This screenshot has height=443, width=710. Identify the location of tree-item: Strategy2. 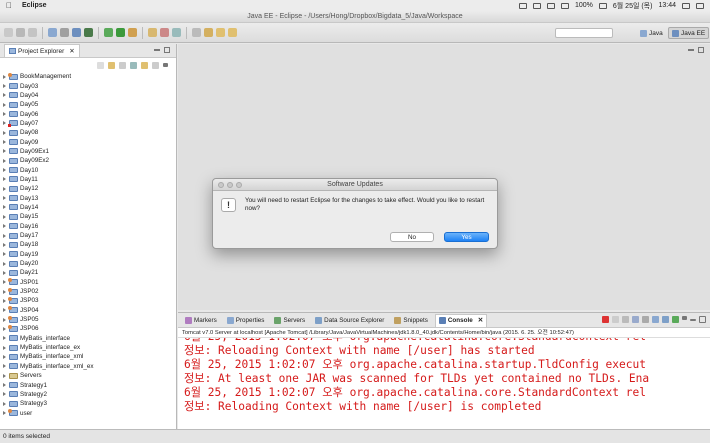
(88, 394).